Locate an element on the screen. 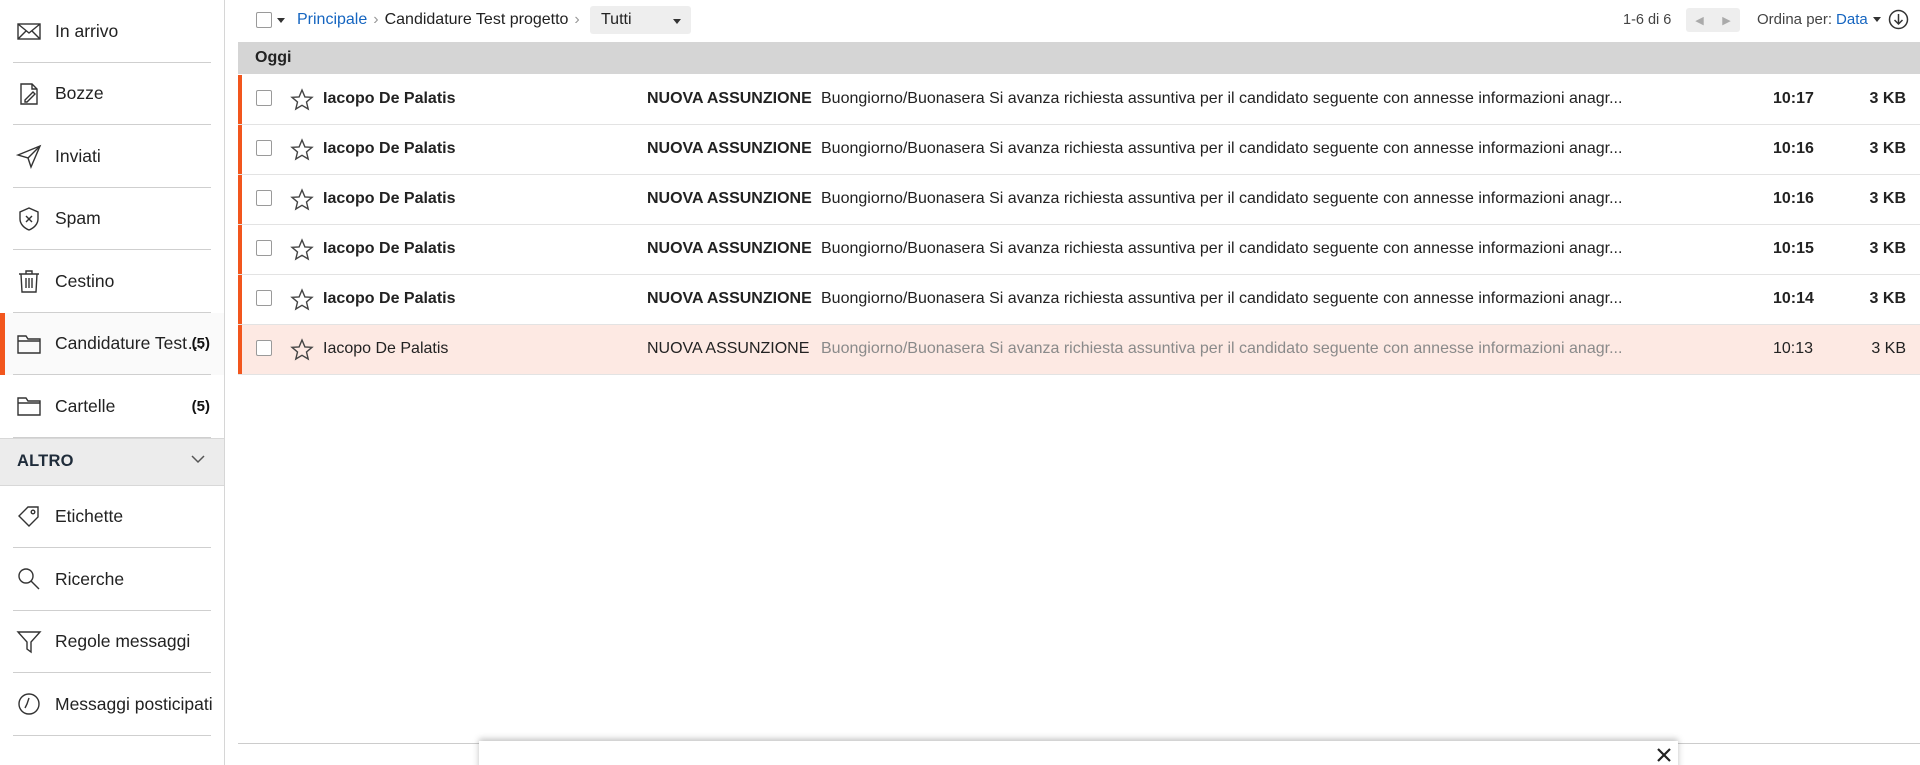 This screenshot has height=765, width=1920. sidebar-item-label: Ricerche is located at coordinates (90, 578).